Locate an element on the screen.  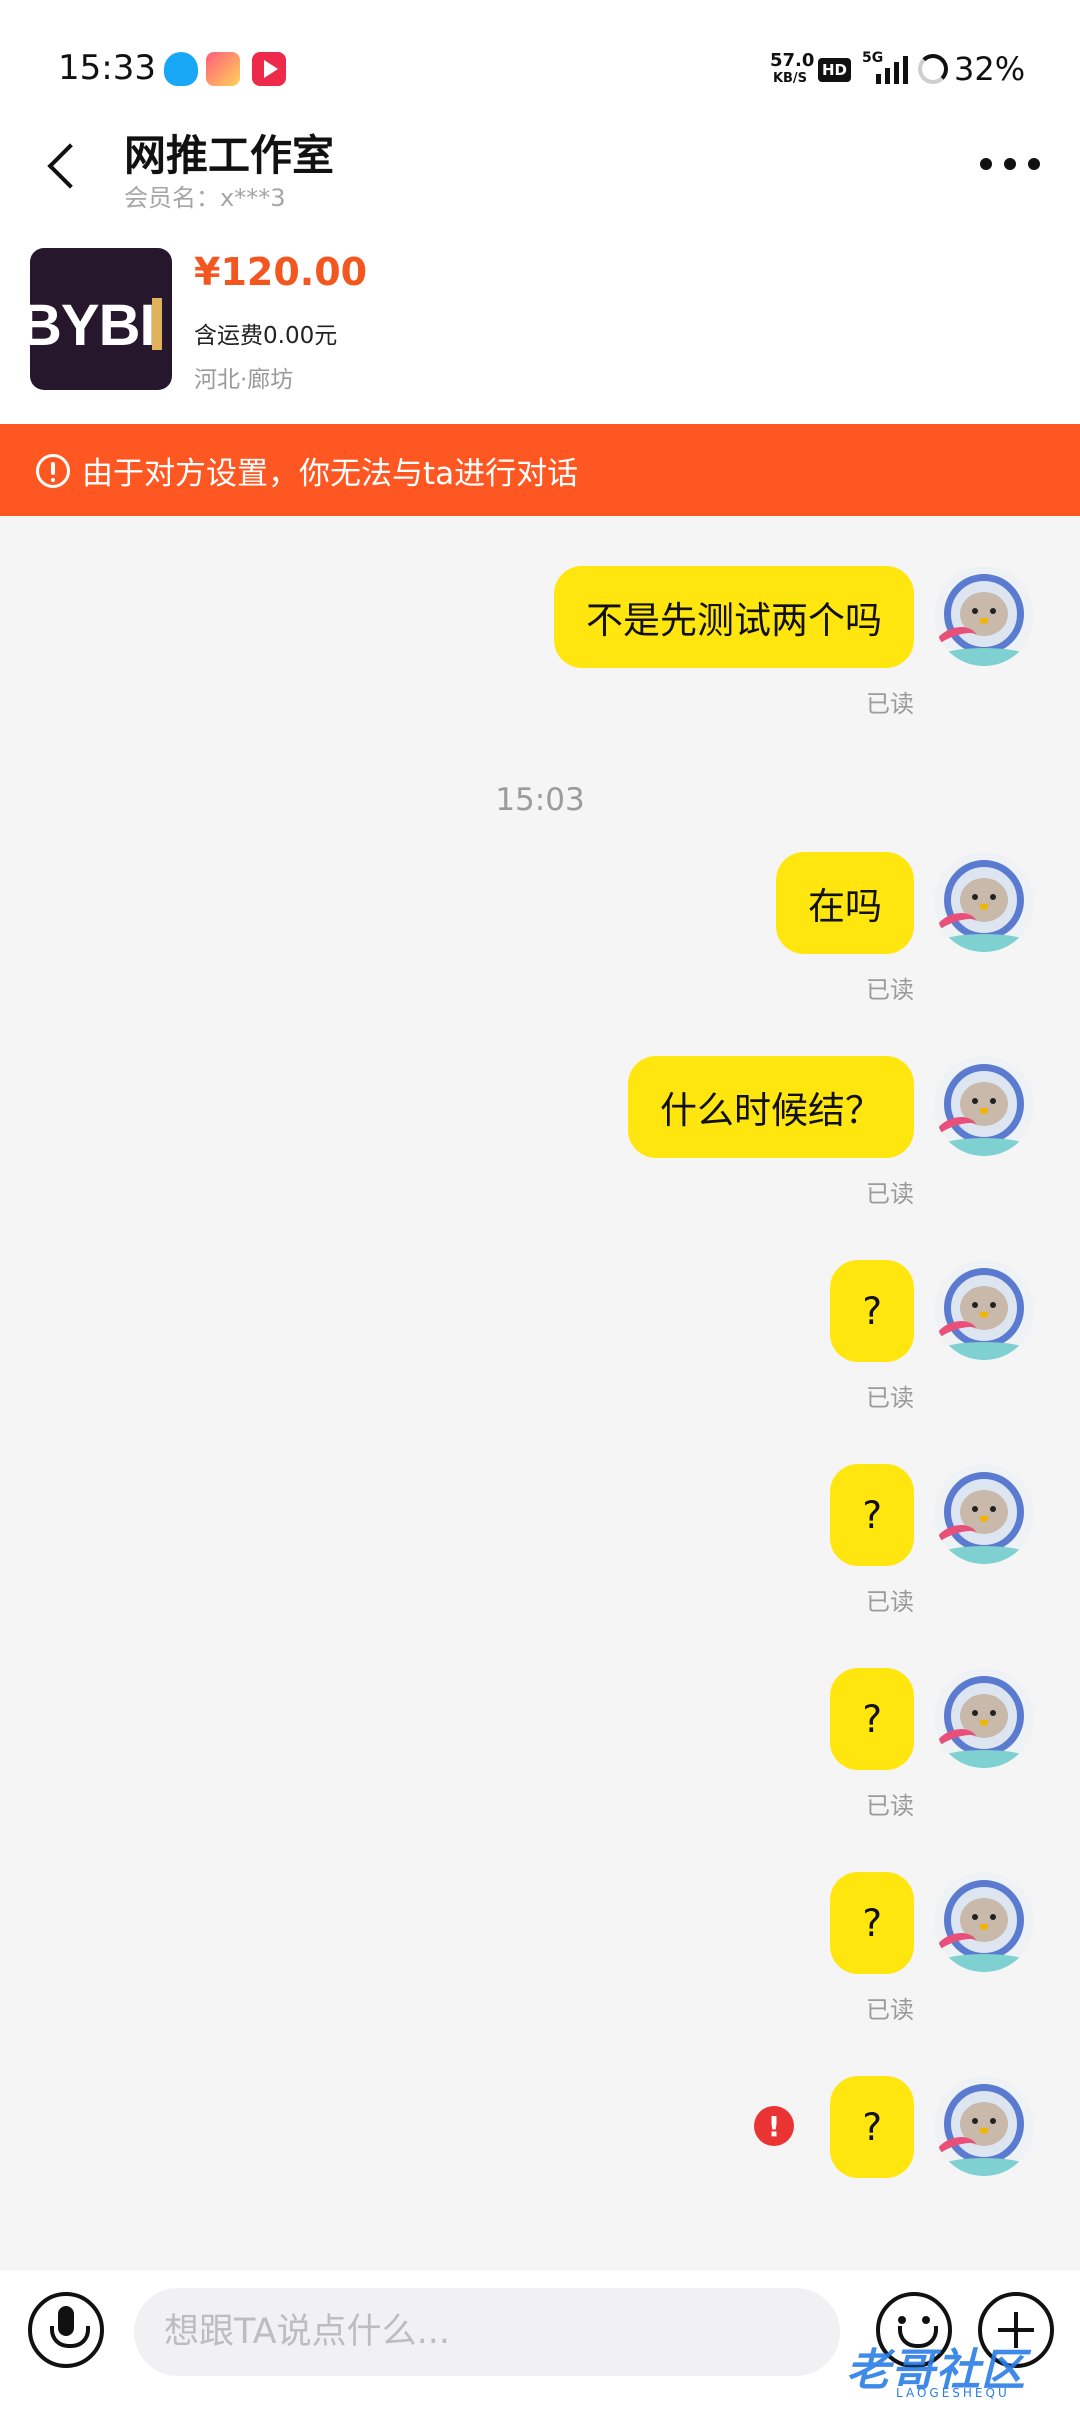
thumbnail-logo-text: BYBI is located at coordinates (93, 325).